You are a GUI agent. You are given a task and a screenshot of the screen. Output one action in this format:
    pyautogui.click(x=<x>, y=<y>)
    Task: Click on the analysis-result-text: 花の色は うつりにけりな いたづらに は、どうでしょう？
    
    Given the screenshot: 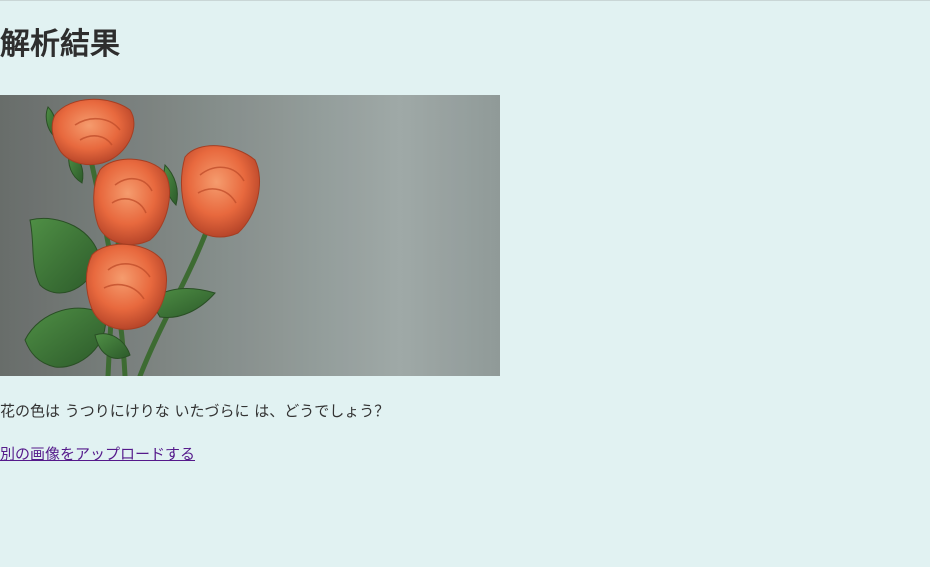 What is the action you would take?
    pyautogui.click(x=195, y=411)
    